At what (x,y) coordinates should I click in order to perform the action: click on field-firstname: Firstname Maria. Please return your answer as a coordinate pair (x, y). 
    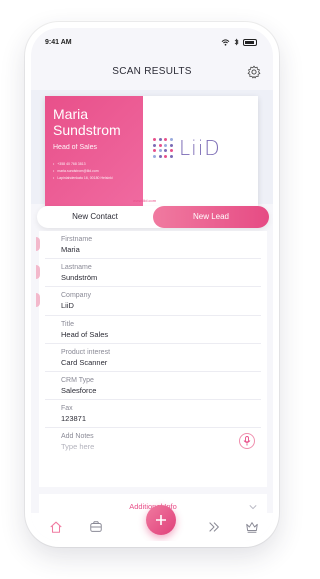
    Looking at the image, I should click on (148, 245).